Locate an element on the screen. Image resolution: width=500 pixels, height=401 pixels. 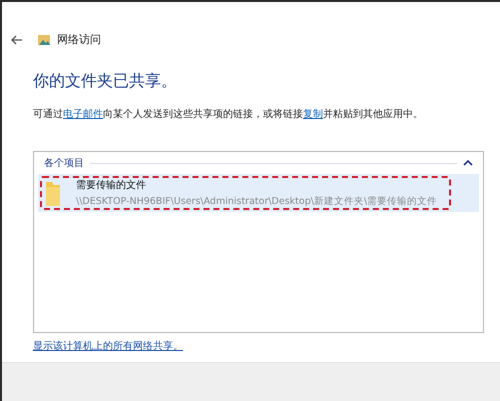
network-folder-icon is located at coordinates (44, 39).